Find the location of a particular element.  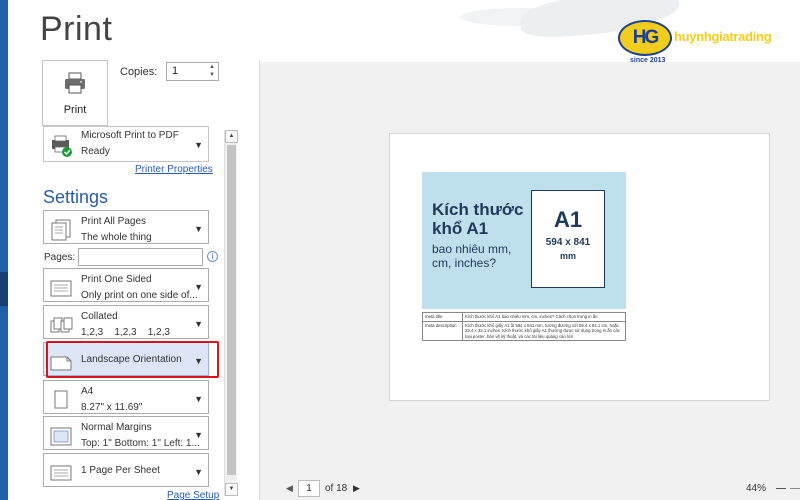

banner-subheading-line1: bao nhiêu mm, is located at coordinates (472, 249).